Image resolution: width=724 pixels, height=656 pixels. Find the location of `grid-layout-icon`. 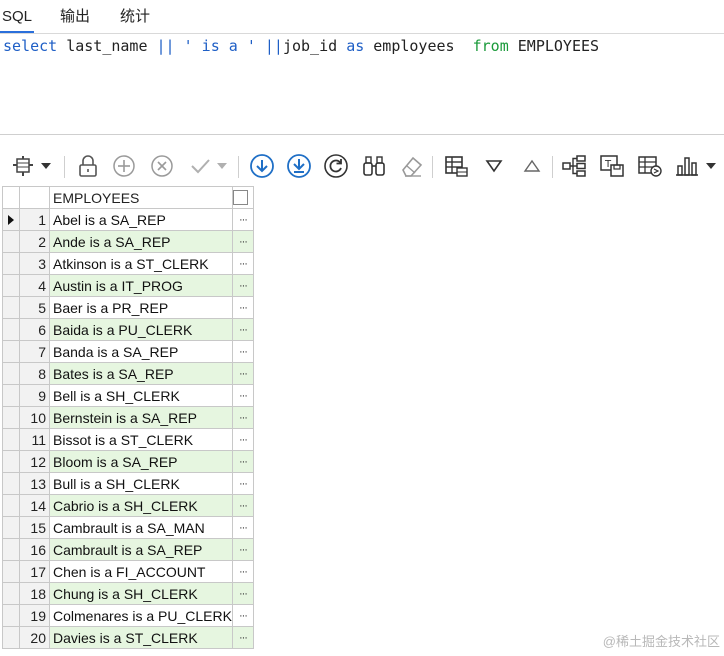

grid-layout-icon is located at coordinates (24, 166).